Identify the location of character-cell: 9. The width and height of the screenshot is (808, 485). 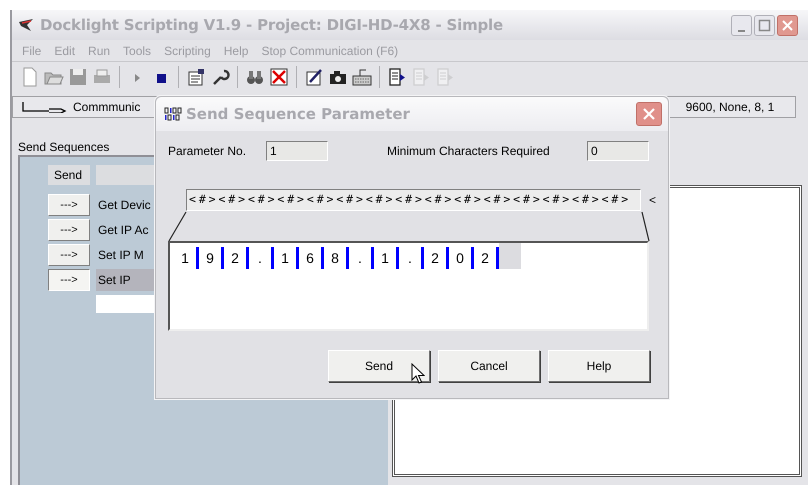
(211, 258).